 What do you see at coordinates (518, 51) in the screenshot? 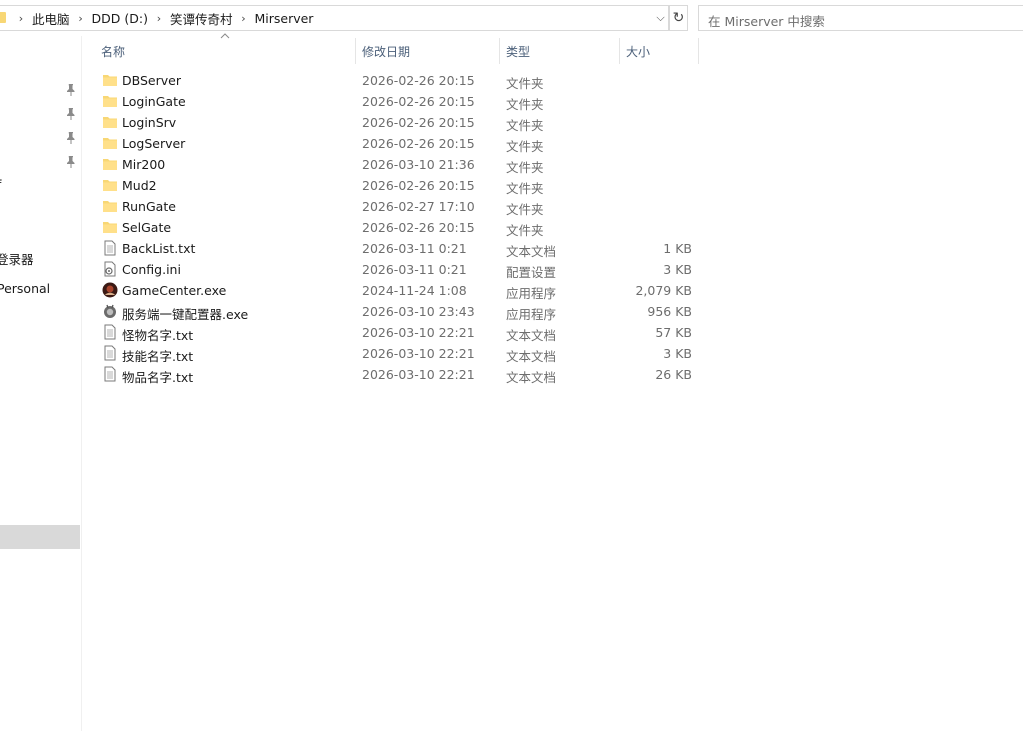
I see `column-header-type-label: 类型` at bounding box center [518, 51].